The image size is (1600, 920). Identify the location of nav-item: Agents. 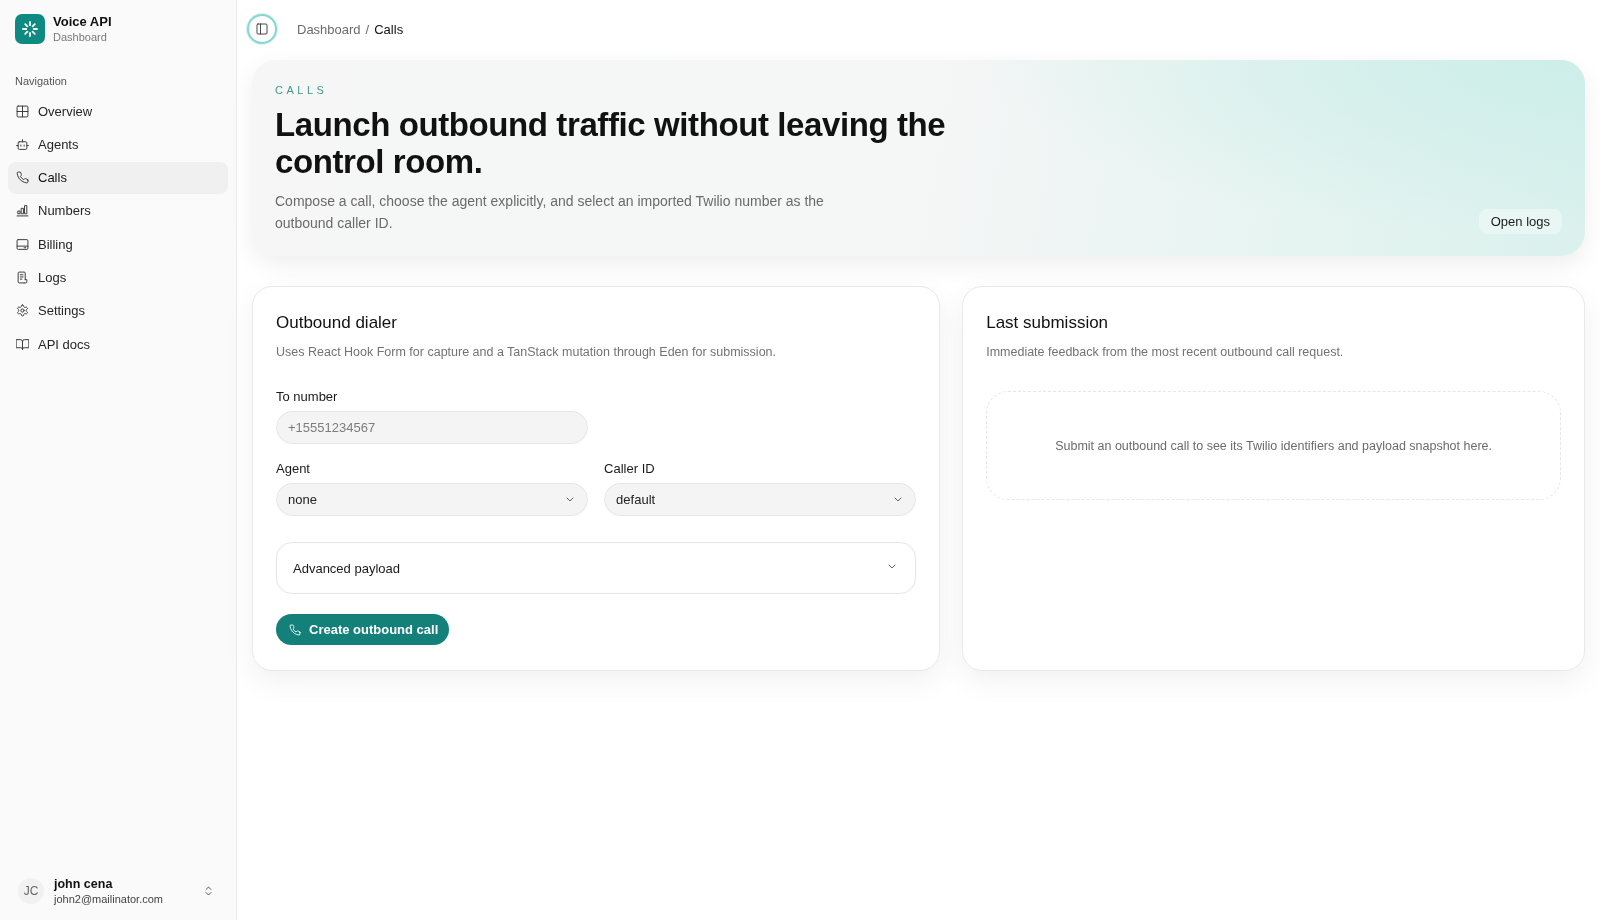
(118, 144).